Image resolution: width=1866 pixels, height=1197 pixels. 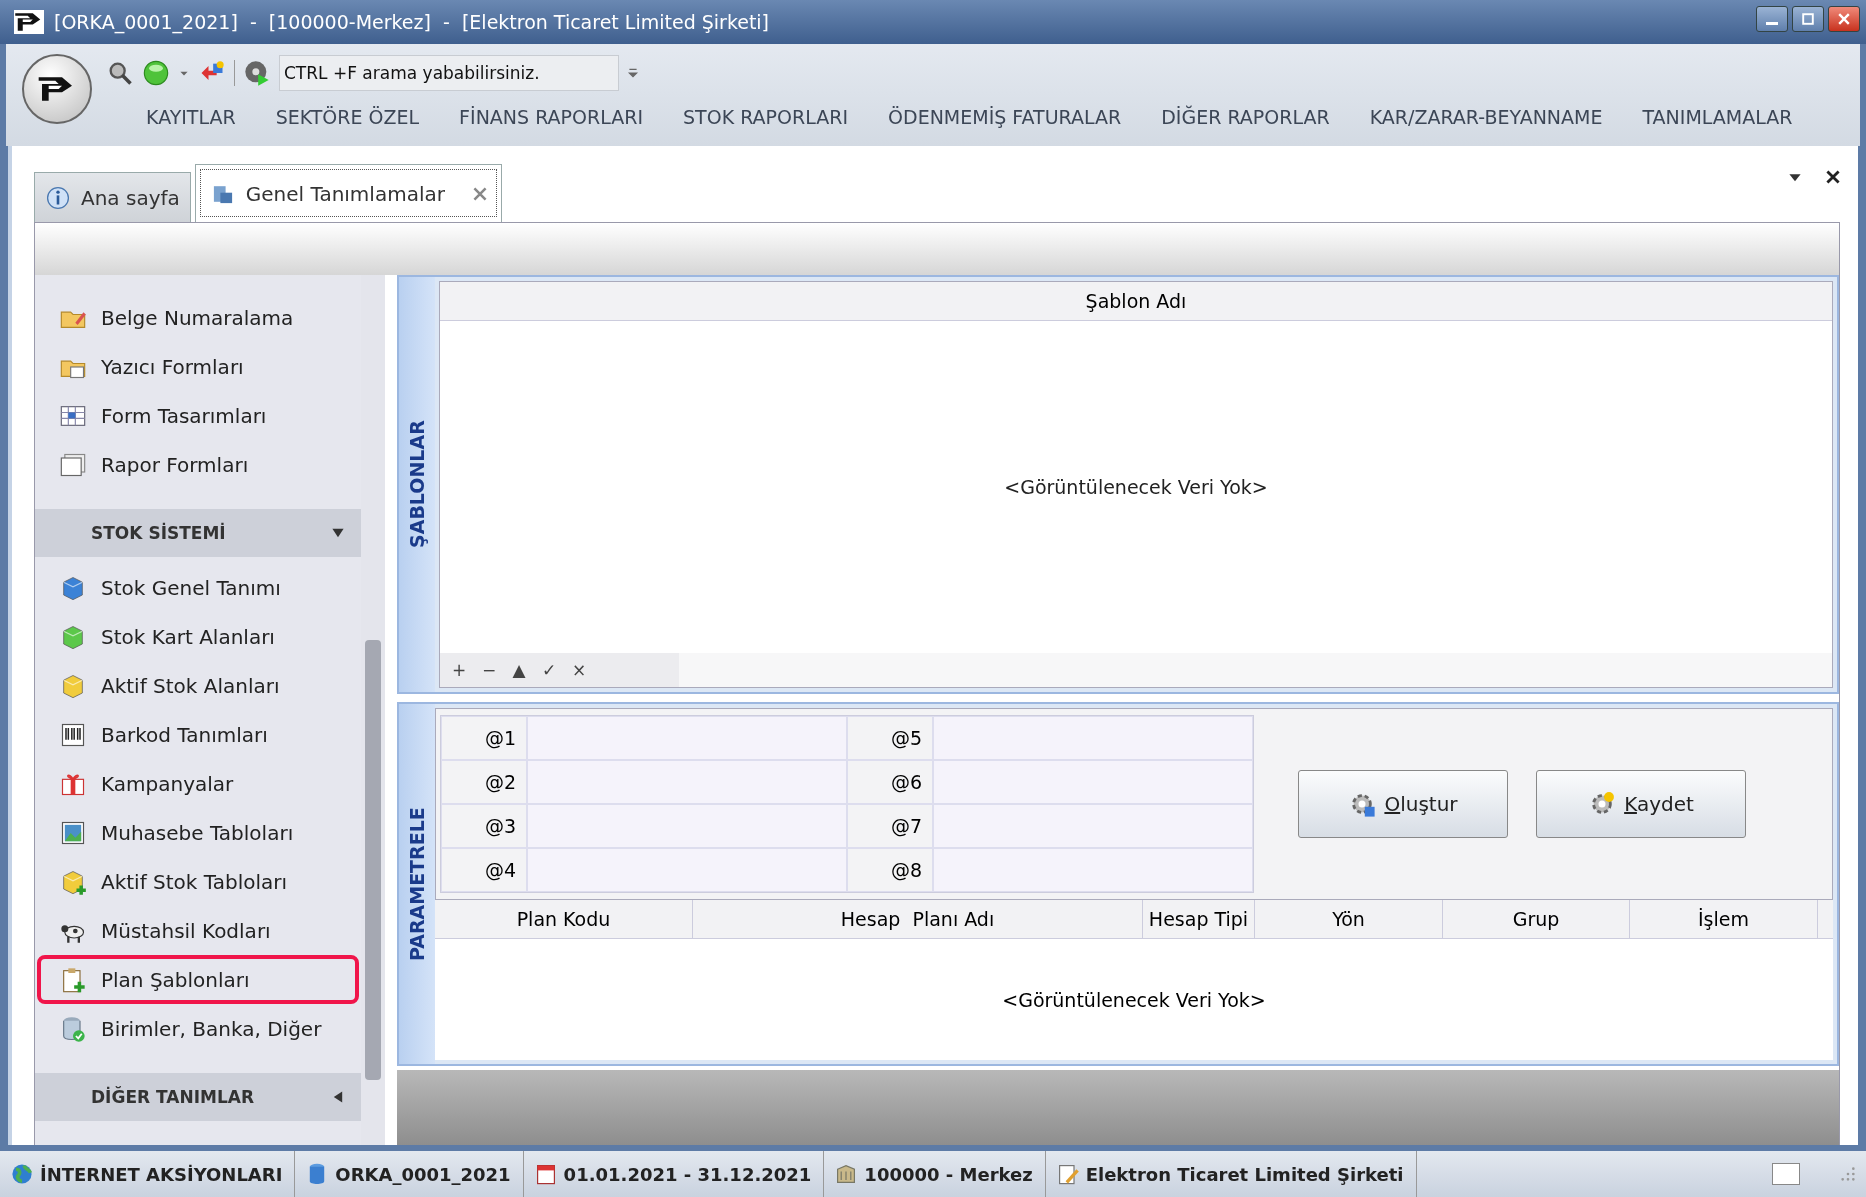 What do you see at coordinates (1848, 1174) in the screenshot?
I see `resize-grip-icon` at bounding box center [1848, 1174].